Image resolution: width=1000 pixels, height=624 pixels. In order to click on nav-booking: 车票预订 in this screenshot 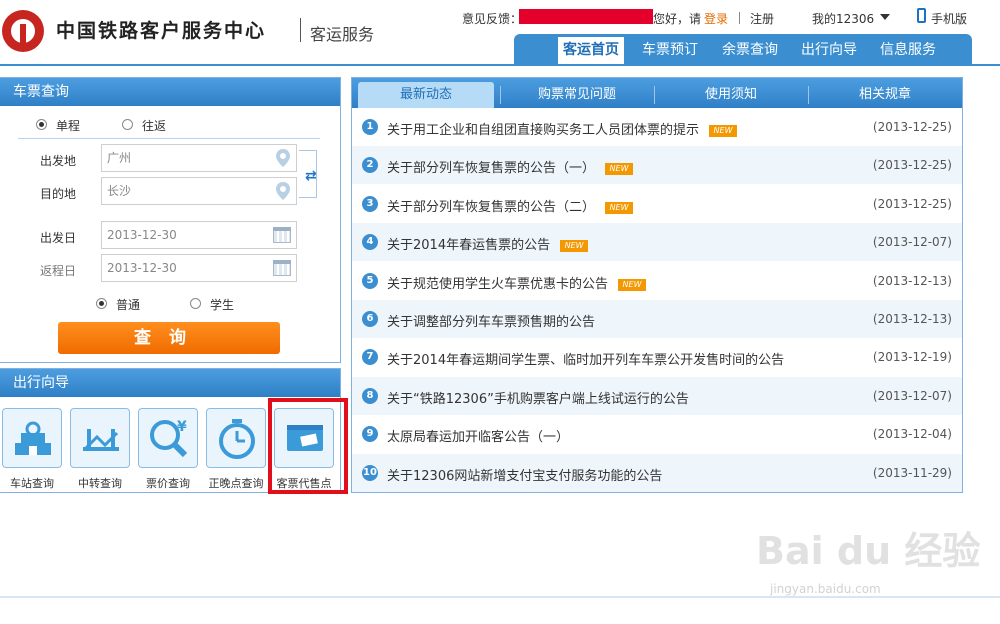, I will do `click(670, 50)`.